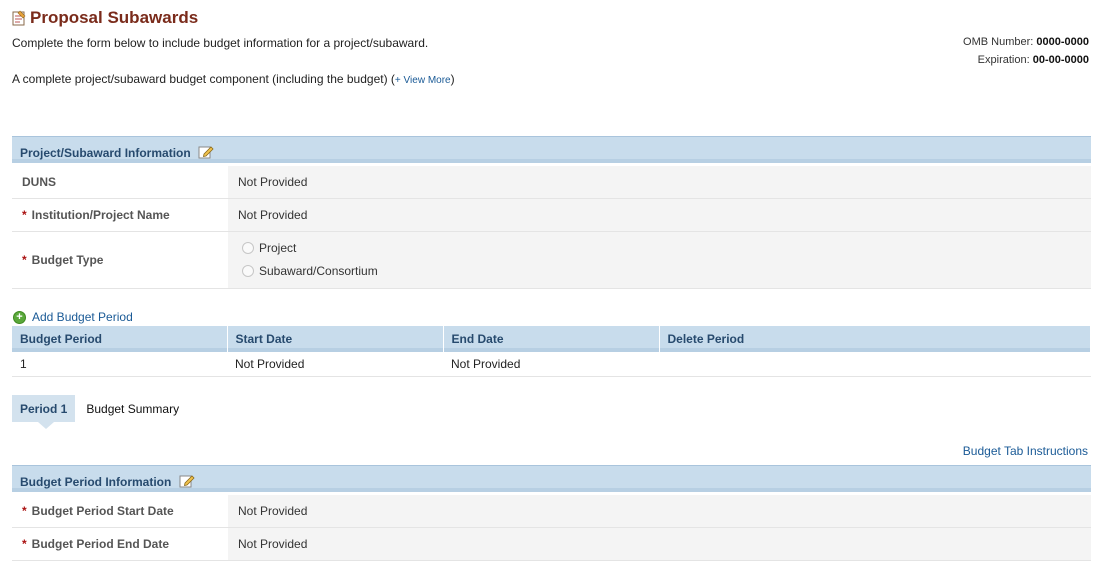 The width and height of the screenshot is (1101, 562). Describe the element at coordinates (1025, 451) in the screenshot. I see `budget-tab-instructions-link: Budget Tab Instructions` at that location.